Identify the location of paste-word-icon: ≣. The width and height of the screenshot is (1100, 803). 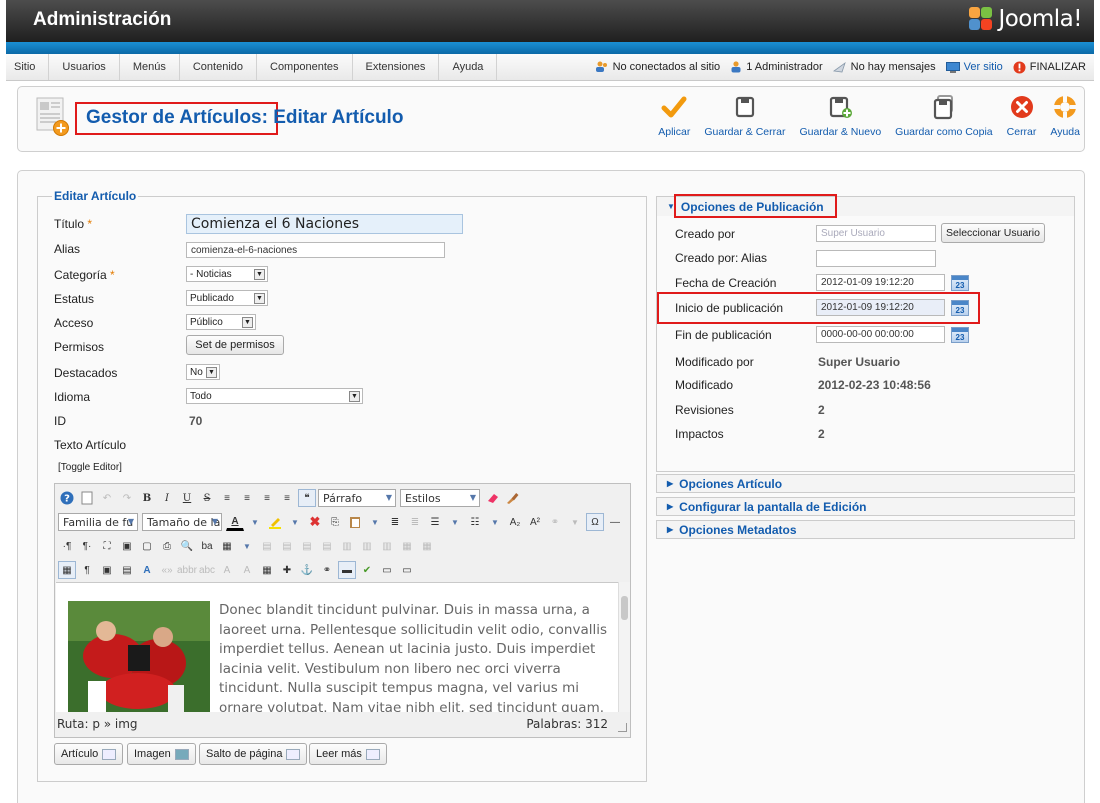
(415, 522).